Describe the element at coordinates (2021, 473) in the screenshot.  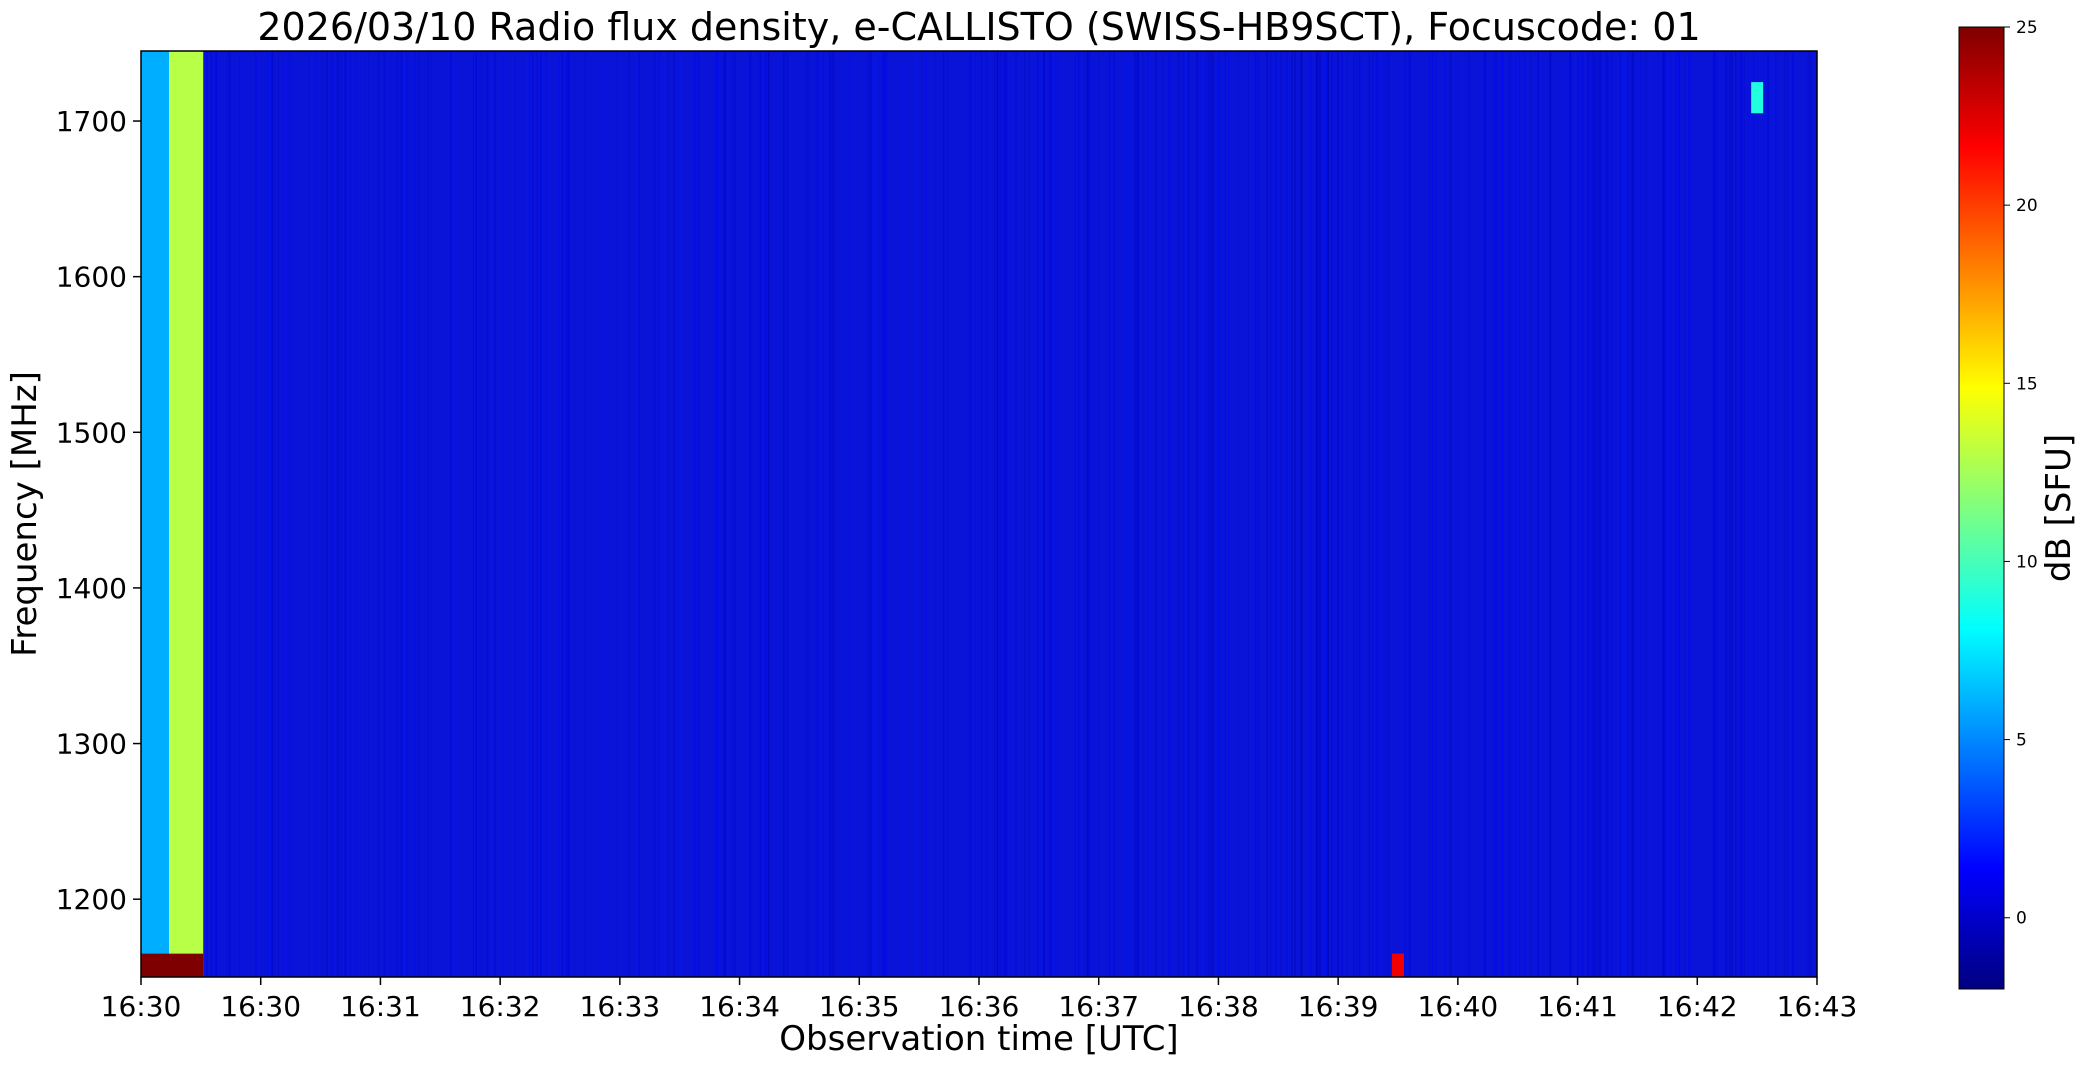
I see `colorbar-ticks: 0 5 10 15 20 25` at that location.